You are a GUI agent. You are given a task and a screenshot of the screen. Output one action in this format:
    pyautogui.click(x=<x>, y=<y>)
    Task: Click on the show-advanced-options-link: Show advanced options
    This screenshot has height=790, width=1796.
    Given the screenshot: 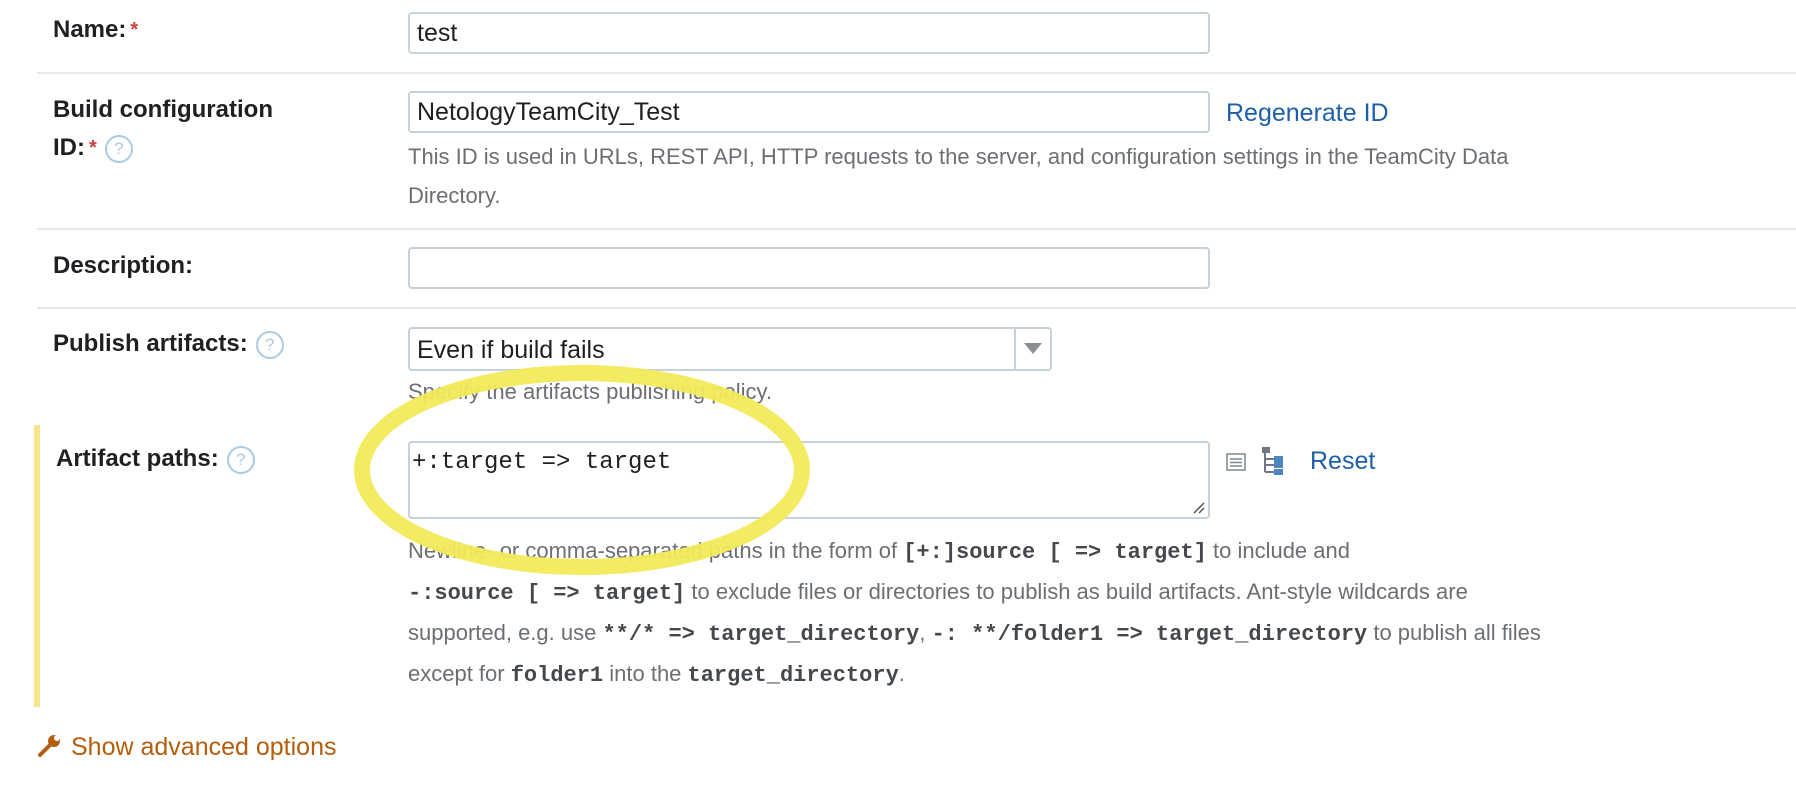 What is the action you would take?
    pyautogui.click(x=186, y=747)
    